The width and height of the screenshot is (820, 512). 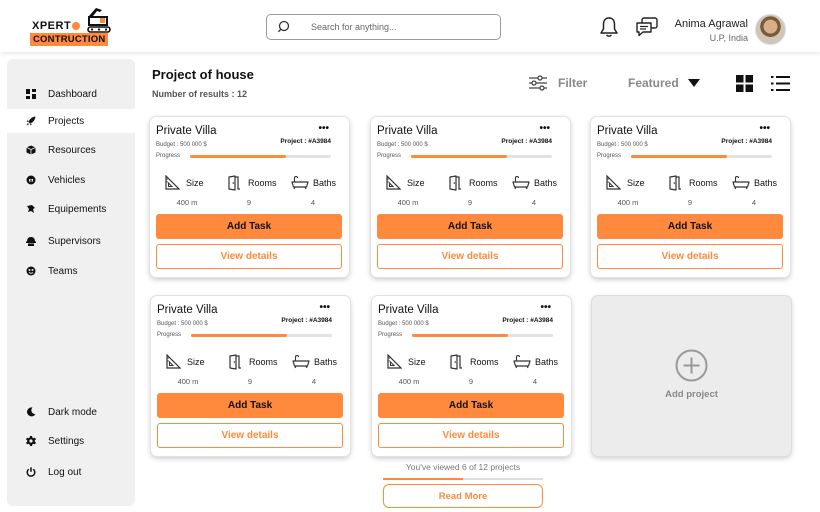 What do you see at coordinates (31, 271) in the screenshot?
I see `teams-icon` at bounding box center [31, 271].